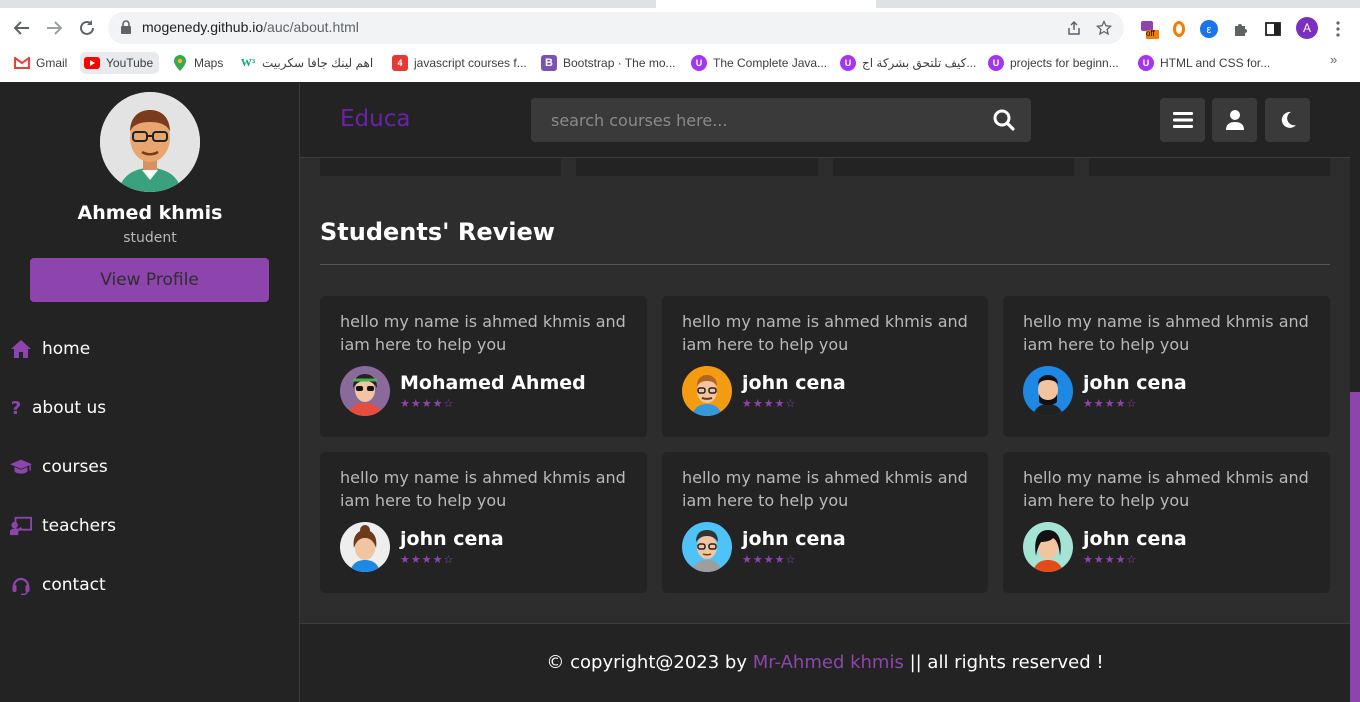 The height and width of the screenshot is (702, 1360). I want to click on svg-text: ε, so click(1209, 30).